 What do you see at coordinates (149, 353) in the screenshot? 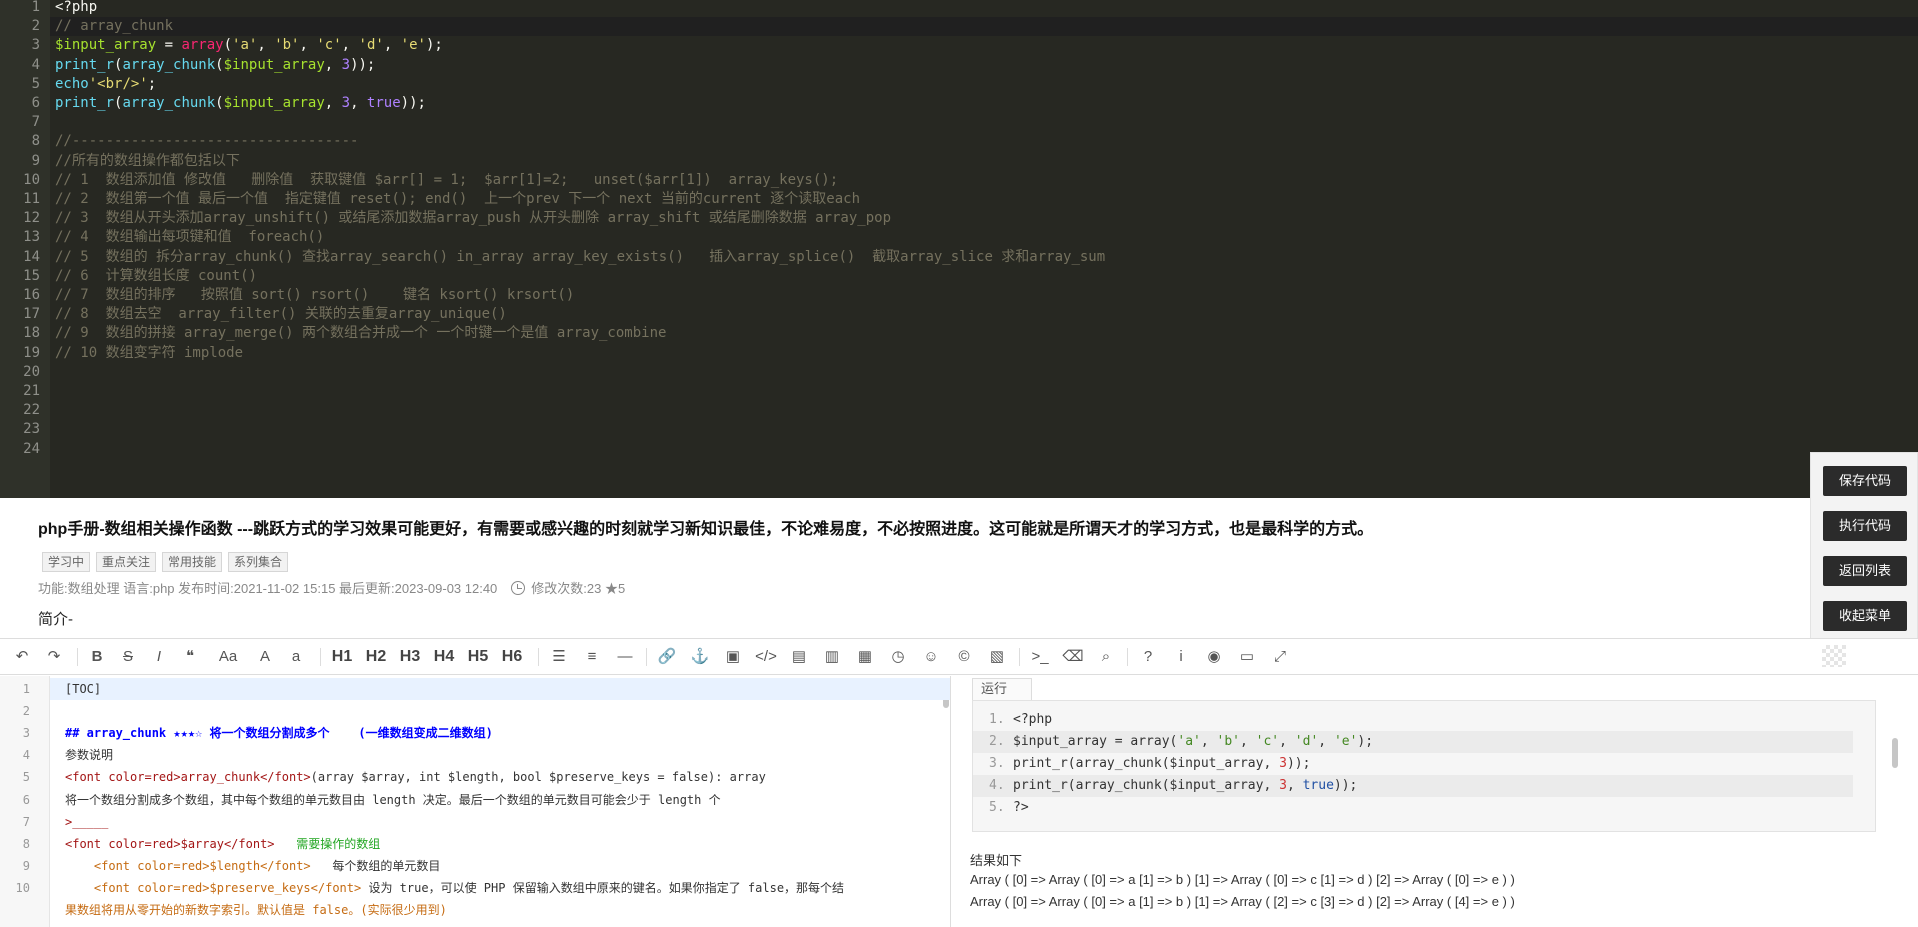
I see `code-line: // 10 数组变字符 implode` at bounding box center [149, 353].